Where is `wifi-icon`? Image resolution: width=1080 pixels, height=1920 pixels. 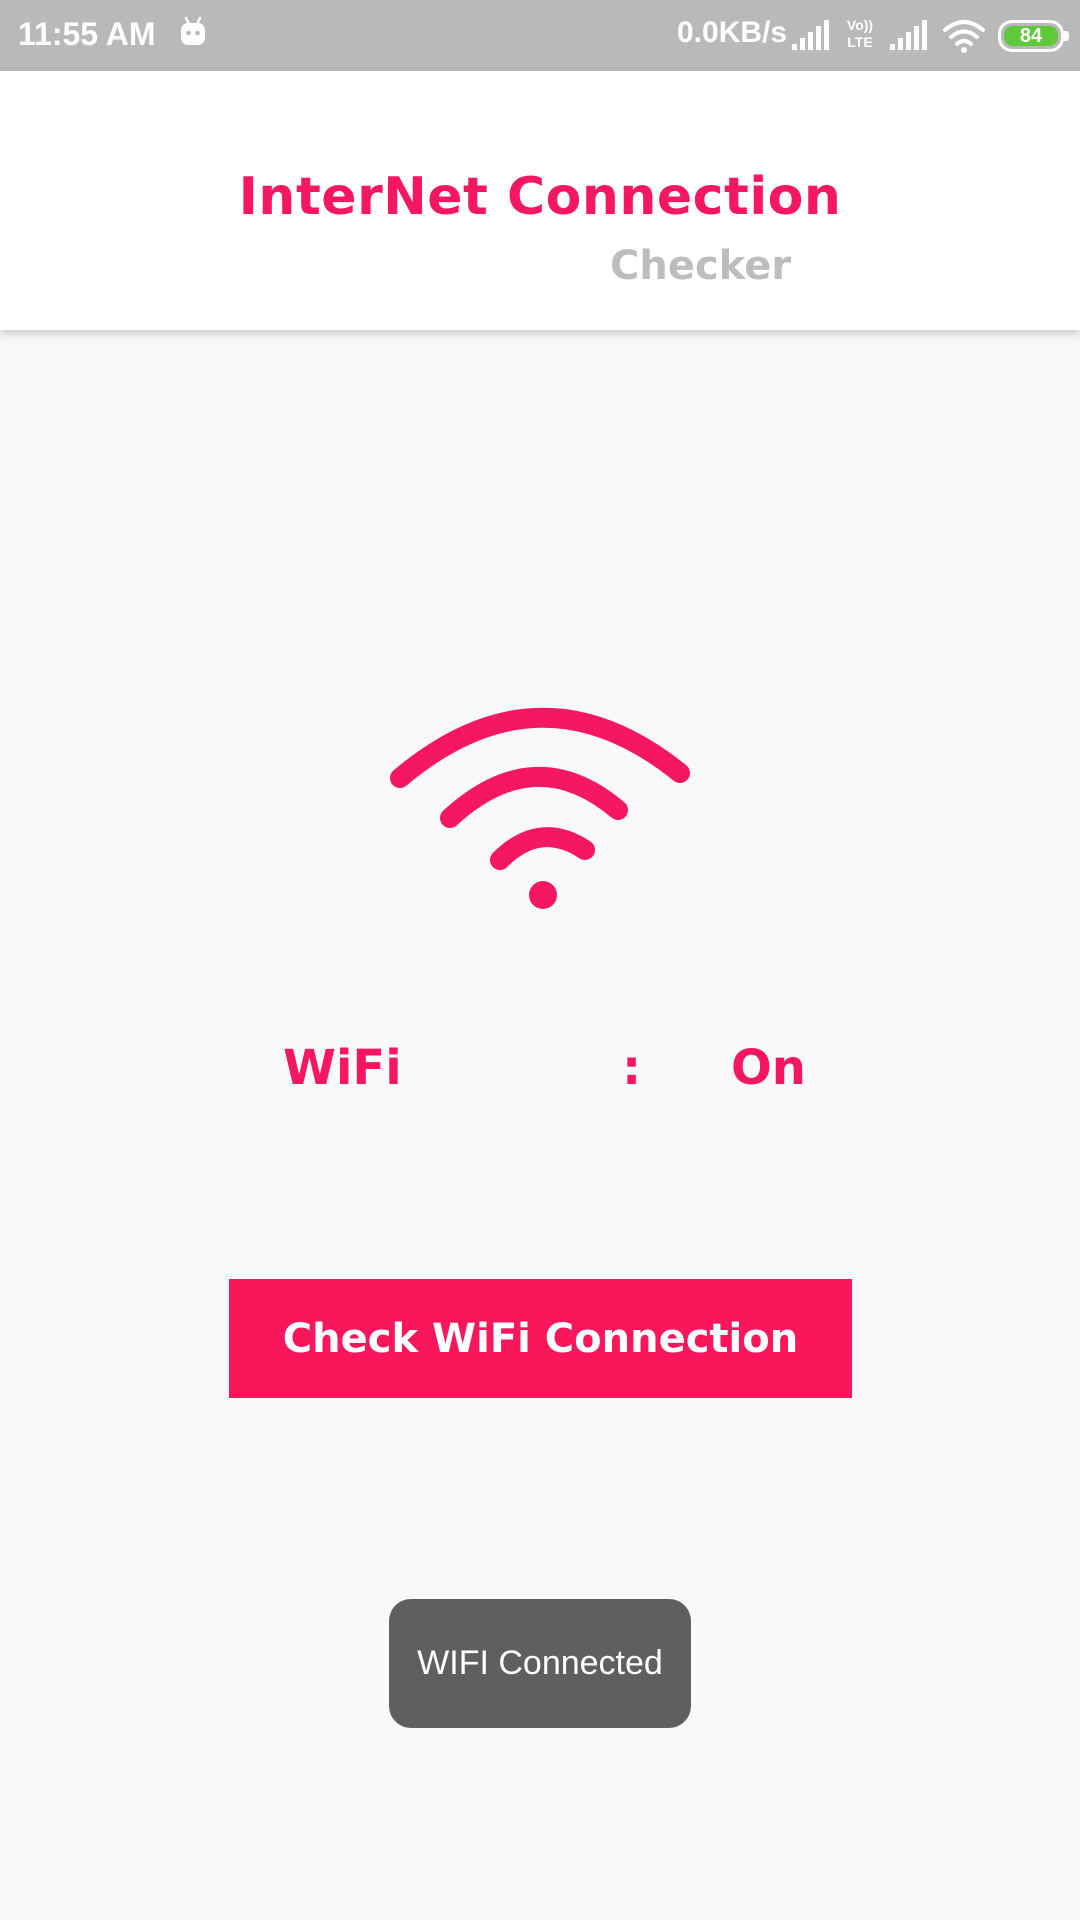 wifi-icon is located at coordinates (540, 808).